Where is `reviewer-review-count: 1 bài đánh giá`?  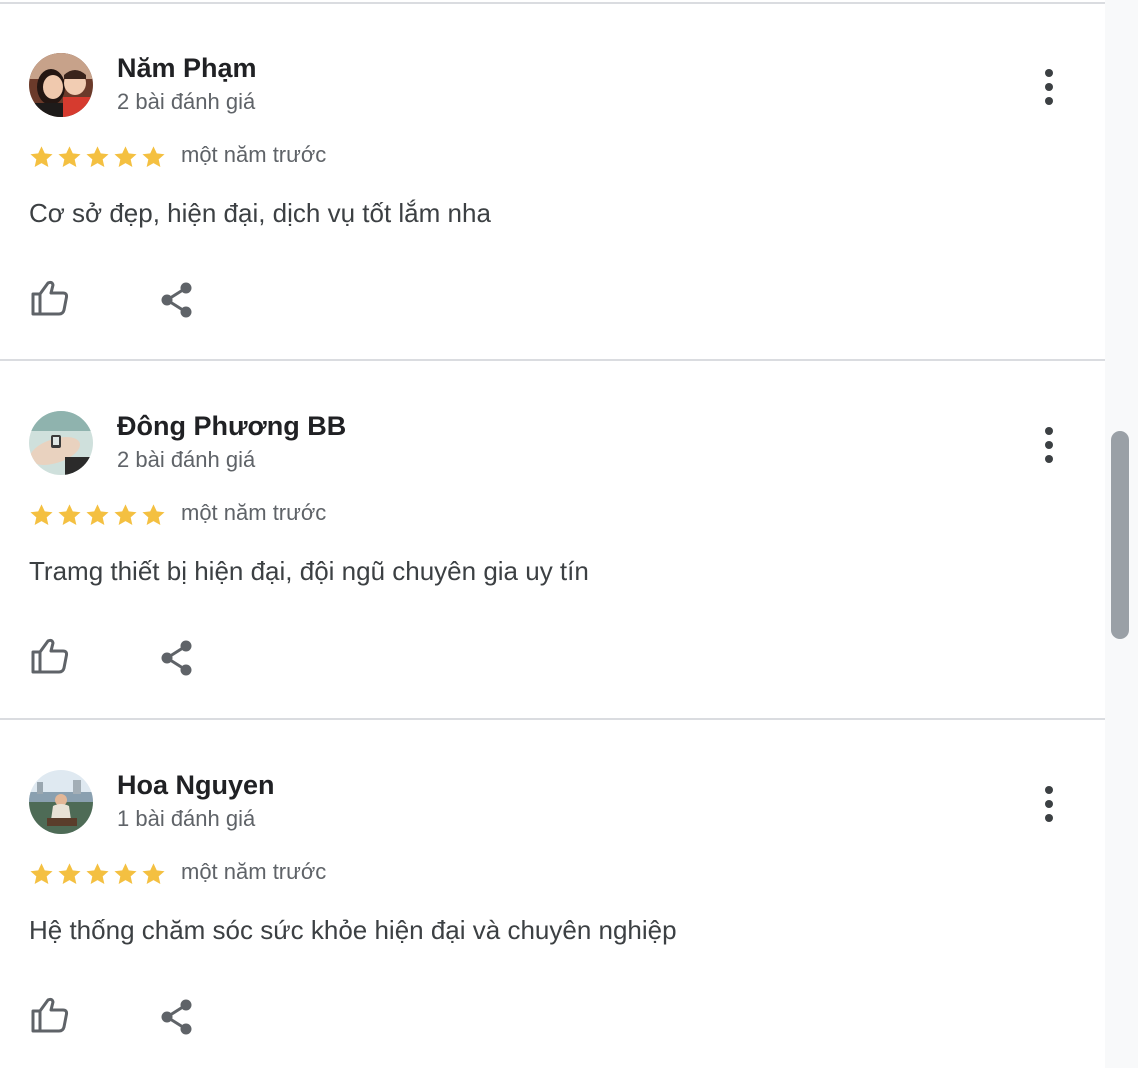 reviewer-review-count: 1 bài đánh giá is located at coordinates (186, 818).